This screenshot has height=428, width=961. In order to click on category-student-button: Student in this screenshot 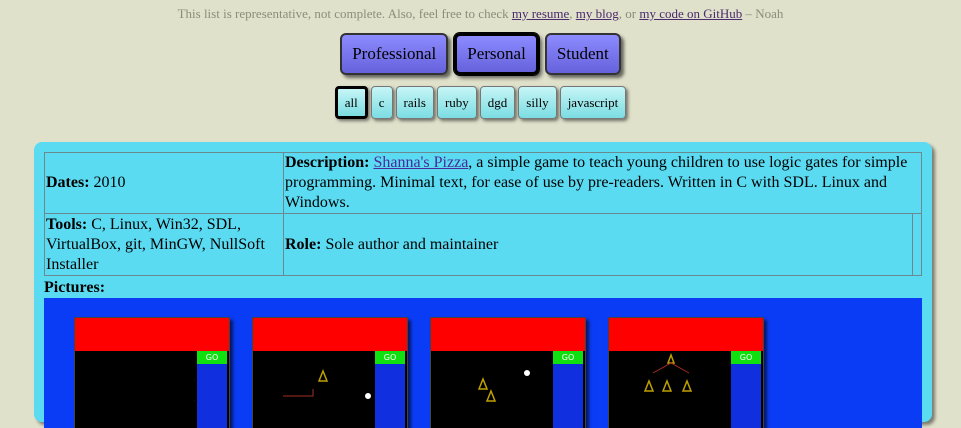, I will do `click(582, 54)`.